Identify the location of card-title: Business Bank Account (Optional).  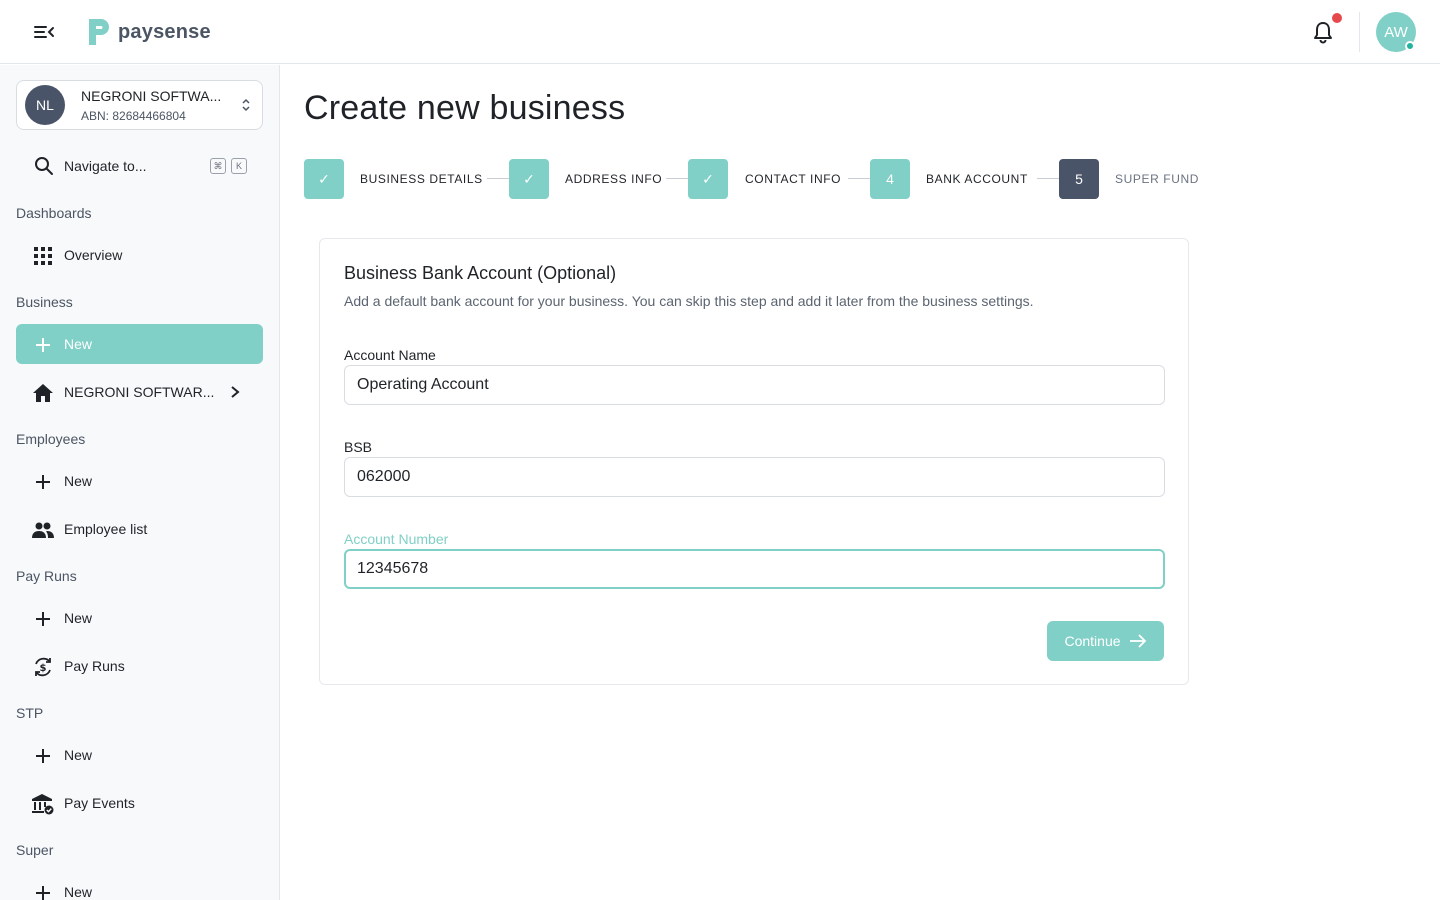
(480, 273).